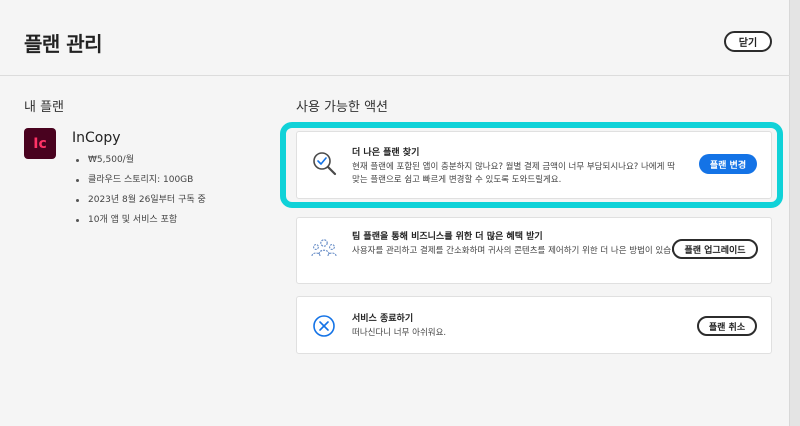  Describe the element at coordinates (324, 326) in the screenshot. I see `cancel-circle-icon` at that location.